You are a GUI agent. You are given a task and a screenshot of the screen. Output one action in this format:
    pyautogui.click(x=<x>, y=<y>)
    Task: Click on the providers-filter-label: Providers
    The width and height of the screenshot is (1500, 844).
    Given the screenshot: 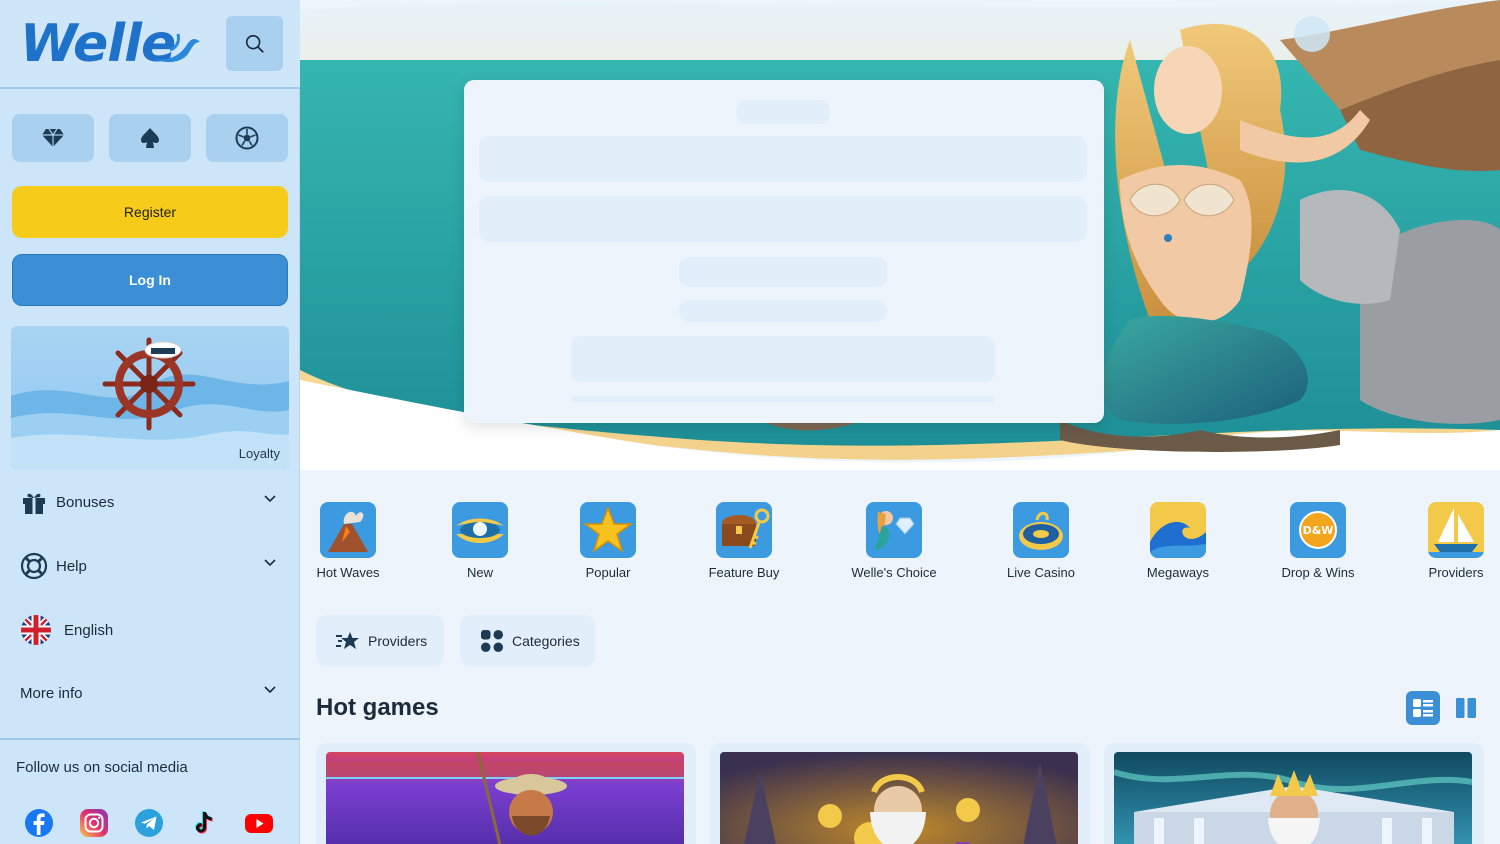 What is the action you would take?
    pyautogui.click(x=398, y=641)
    